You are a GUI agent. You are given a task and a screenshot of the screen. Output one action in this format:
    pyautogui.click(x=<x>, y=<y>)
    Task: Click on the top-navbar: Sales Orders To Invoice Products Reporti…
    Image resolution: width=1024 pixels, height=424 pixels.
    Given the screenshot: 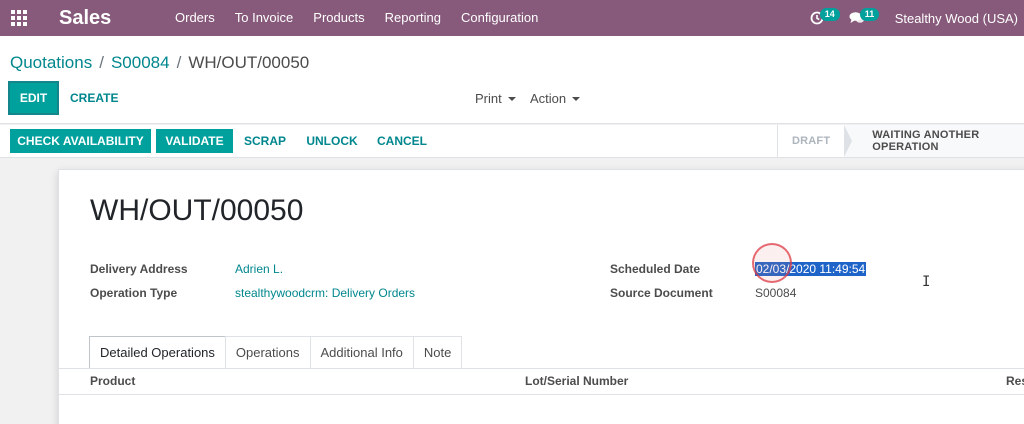 What is the action you would take?
    pyautogui.click(x=512, y=18)
    